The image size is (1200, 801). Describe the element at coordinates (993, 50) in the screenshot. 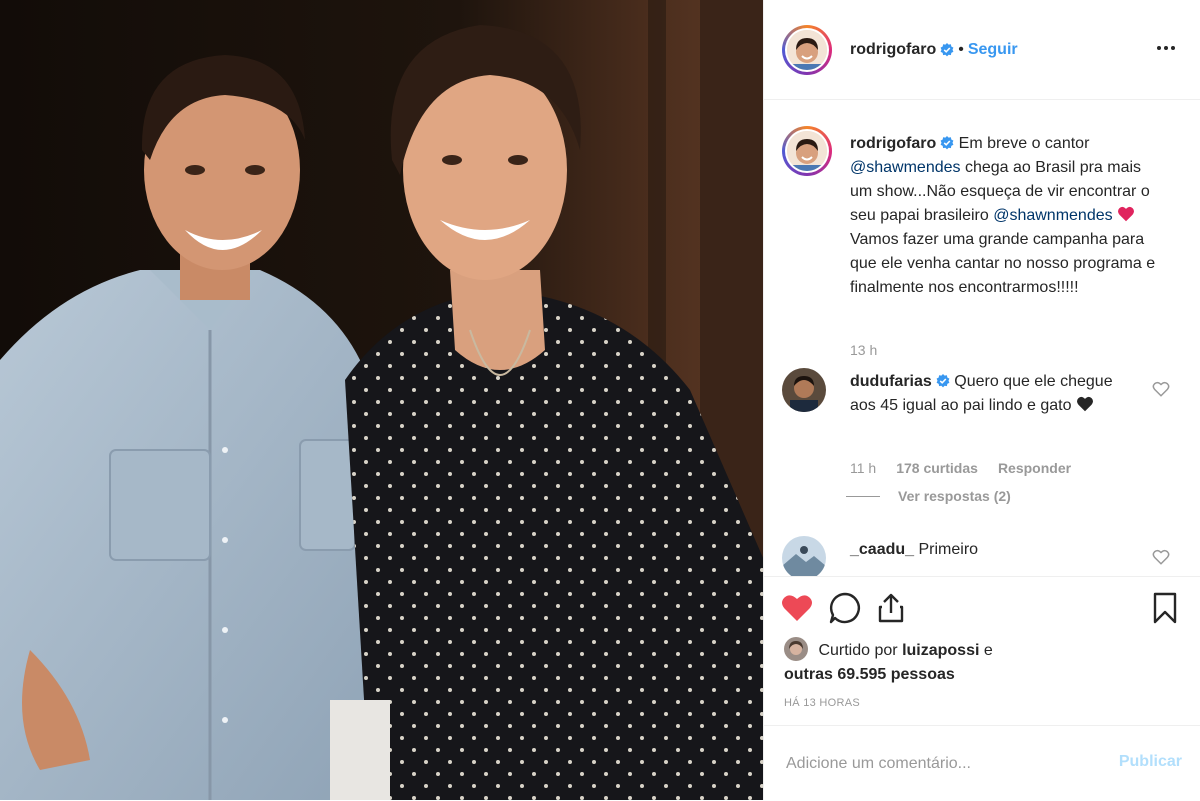

I see `follow-button: Seguir` at that location.